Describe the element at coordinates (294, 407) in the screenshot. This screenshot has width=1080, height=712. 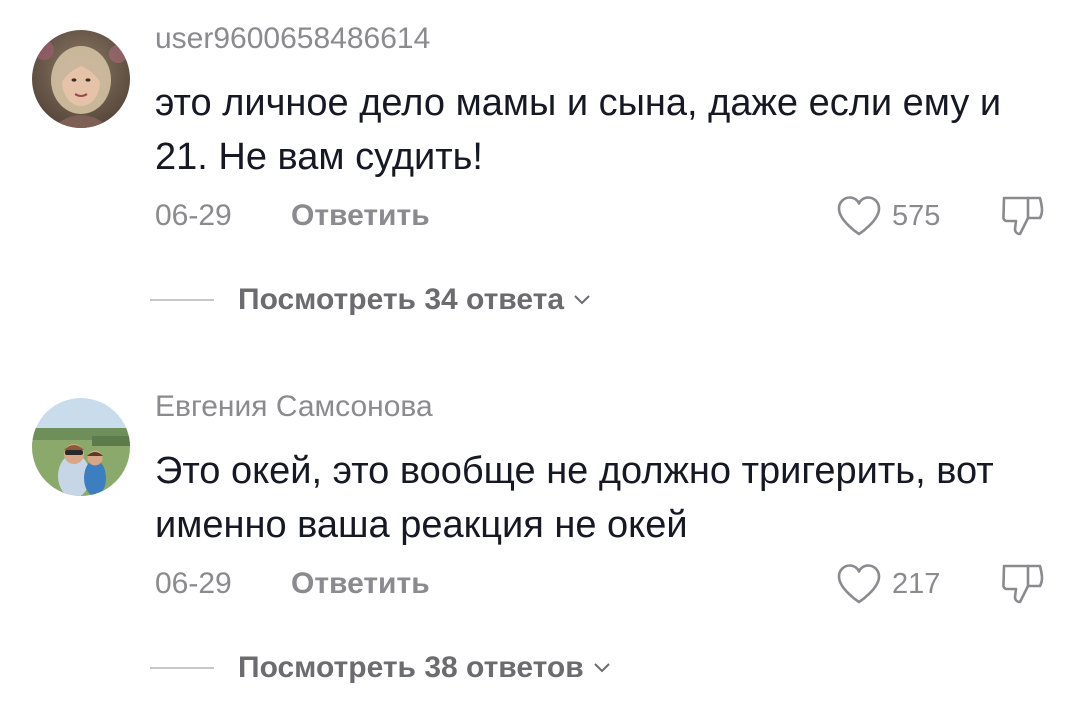
I see `comment-username: Евгения Самсонова` at that location.